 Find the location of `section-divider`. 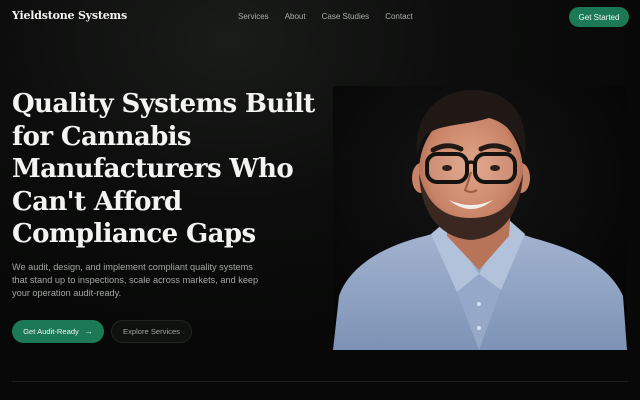

section-divider is located at coordinates (320, 381).